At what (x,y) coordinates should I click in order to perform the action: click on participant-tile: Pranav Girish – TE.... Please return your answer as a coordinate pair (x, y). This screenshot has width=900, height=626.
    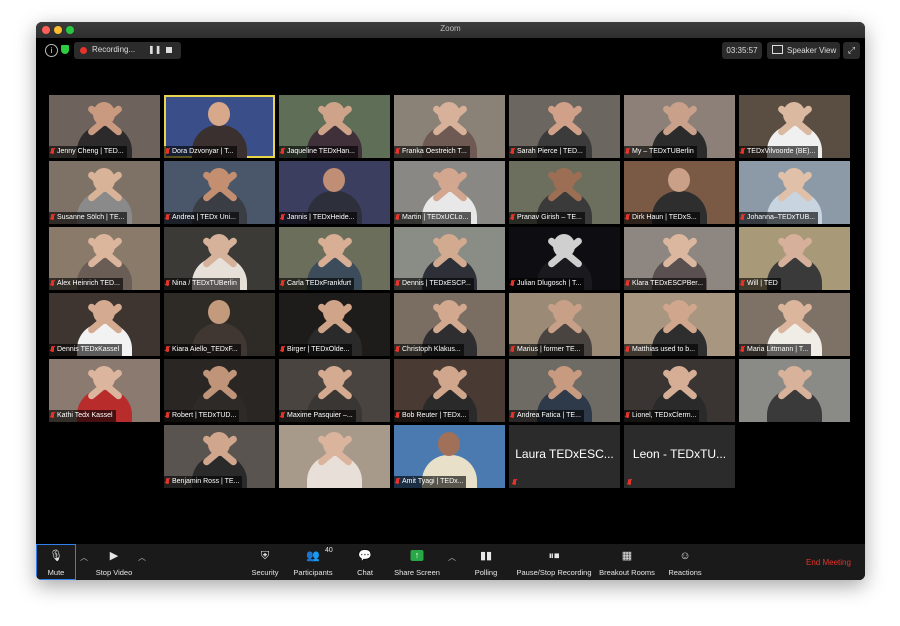
    Looking at the image, I should click on (564, 192).